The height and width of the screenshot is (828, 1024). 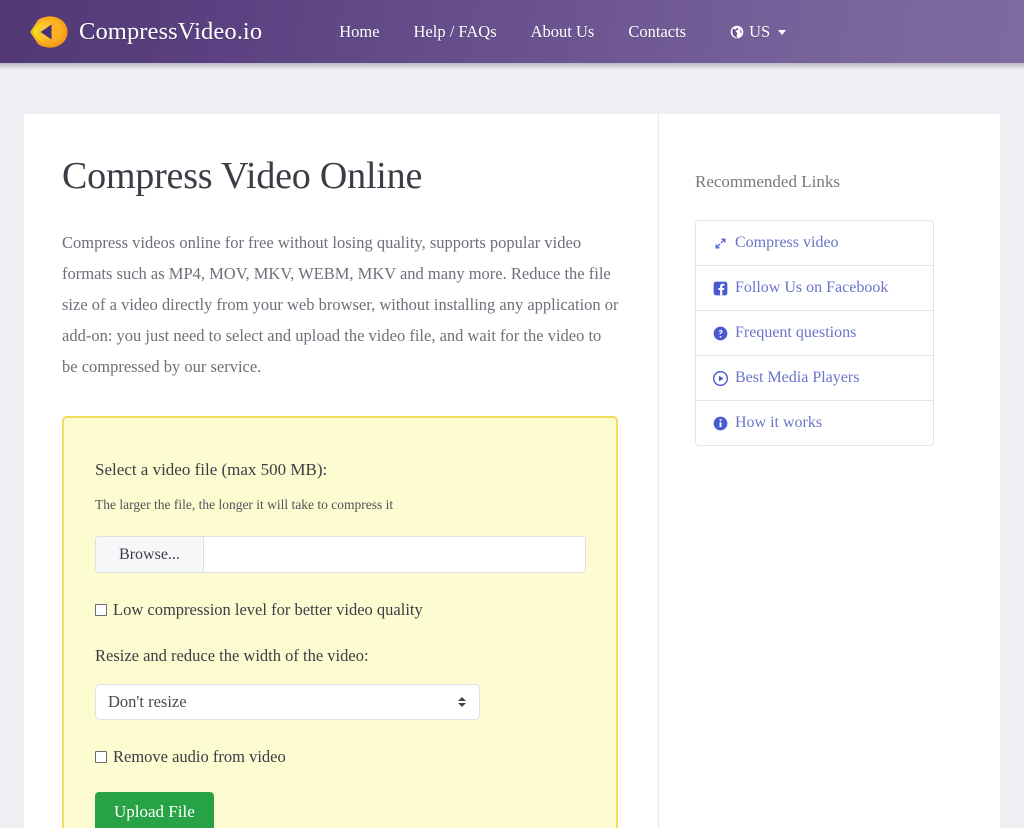 I want to click on info-circle-icon, so click(x=720, y=423).